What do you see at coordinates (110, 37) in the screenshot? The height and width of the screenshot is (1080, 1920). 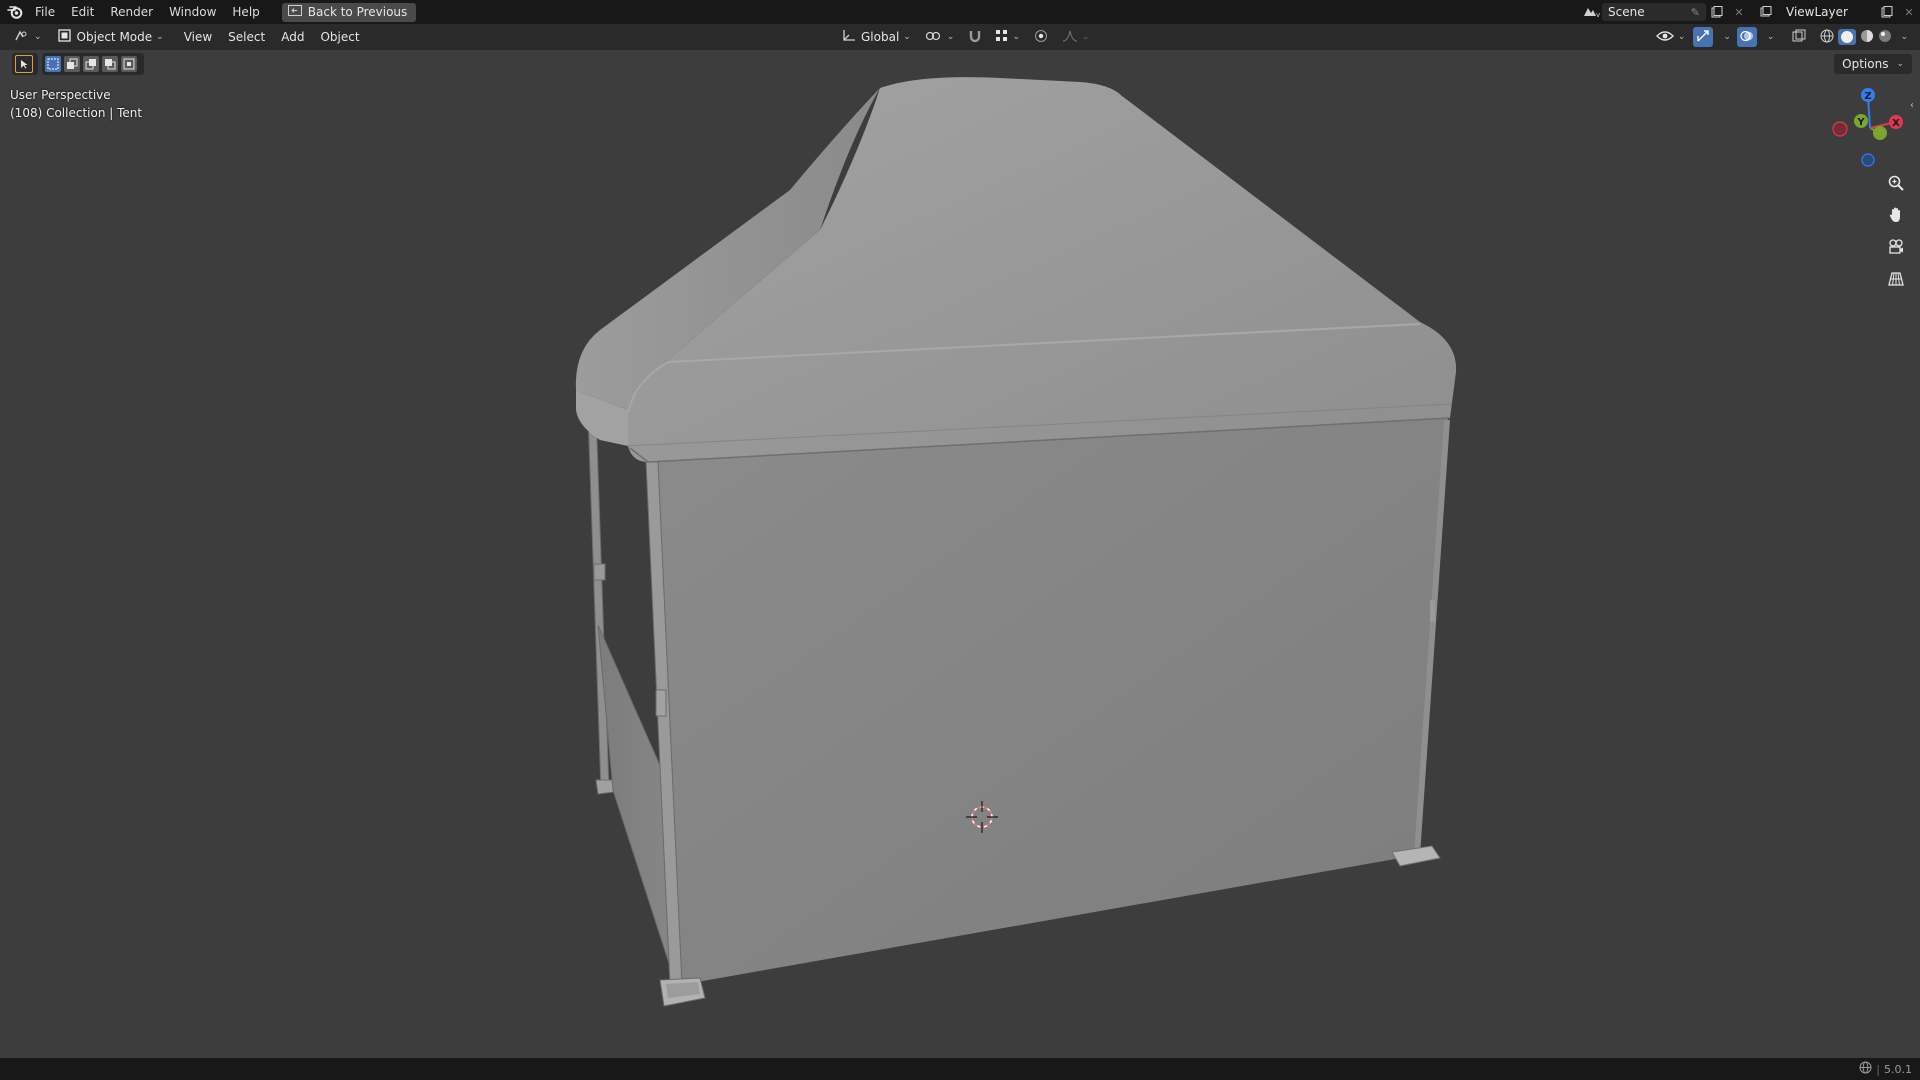 I see `mode-selector: Object Mode ⌄` at bounding box center [110, 37].